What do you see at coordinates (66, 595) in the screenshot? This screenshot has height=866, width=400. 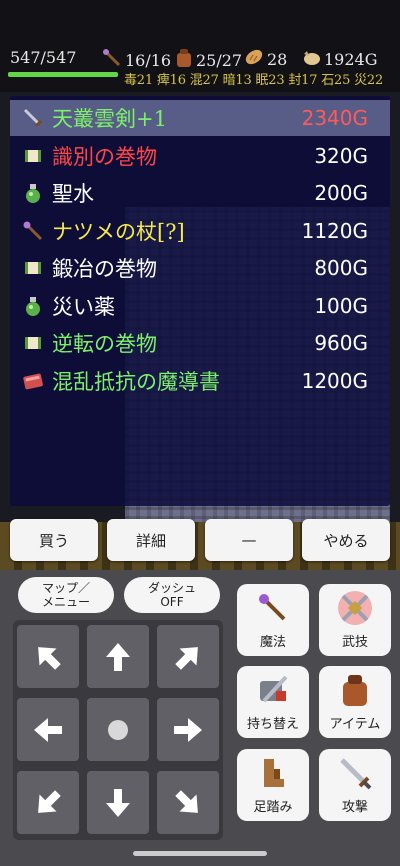 I see `map-menu-button: マップ／ メニュー` at bounding box center [66, 595].